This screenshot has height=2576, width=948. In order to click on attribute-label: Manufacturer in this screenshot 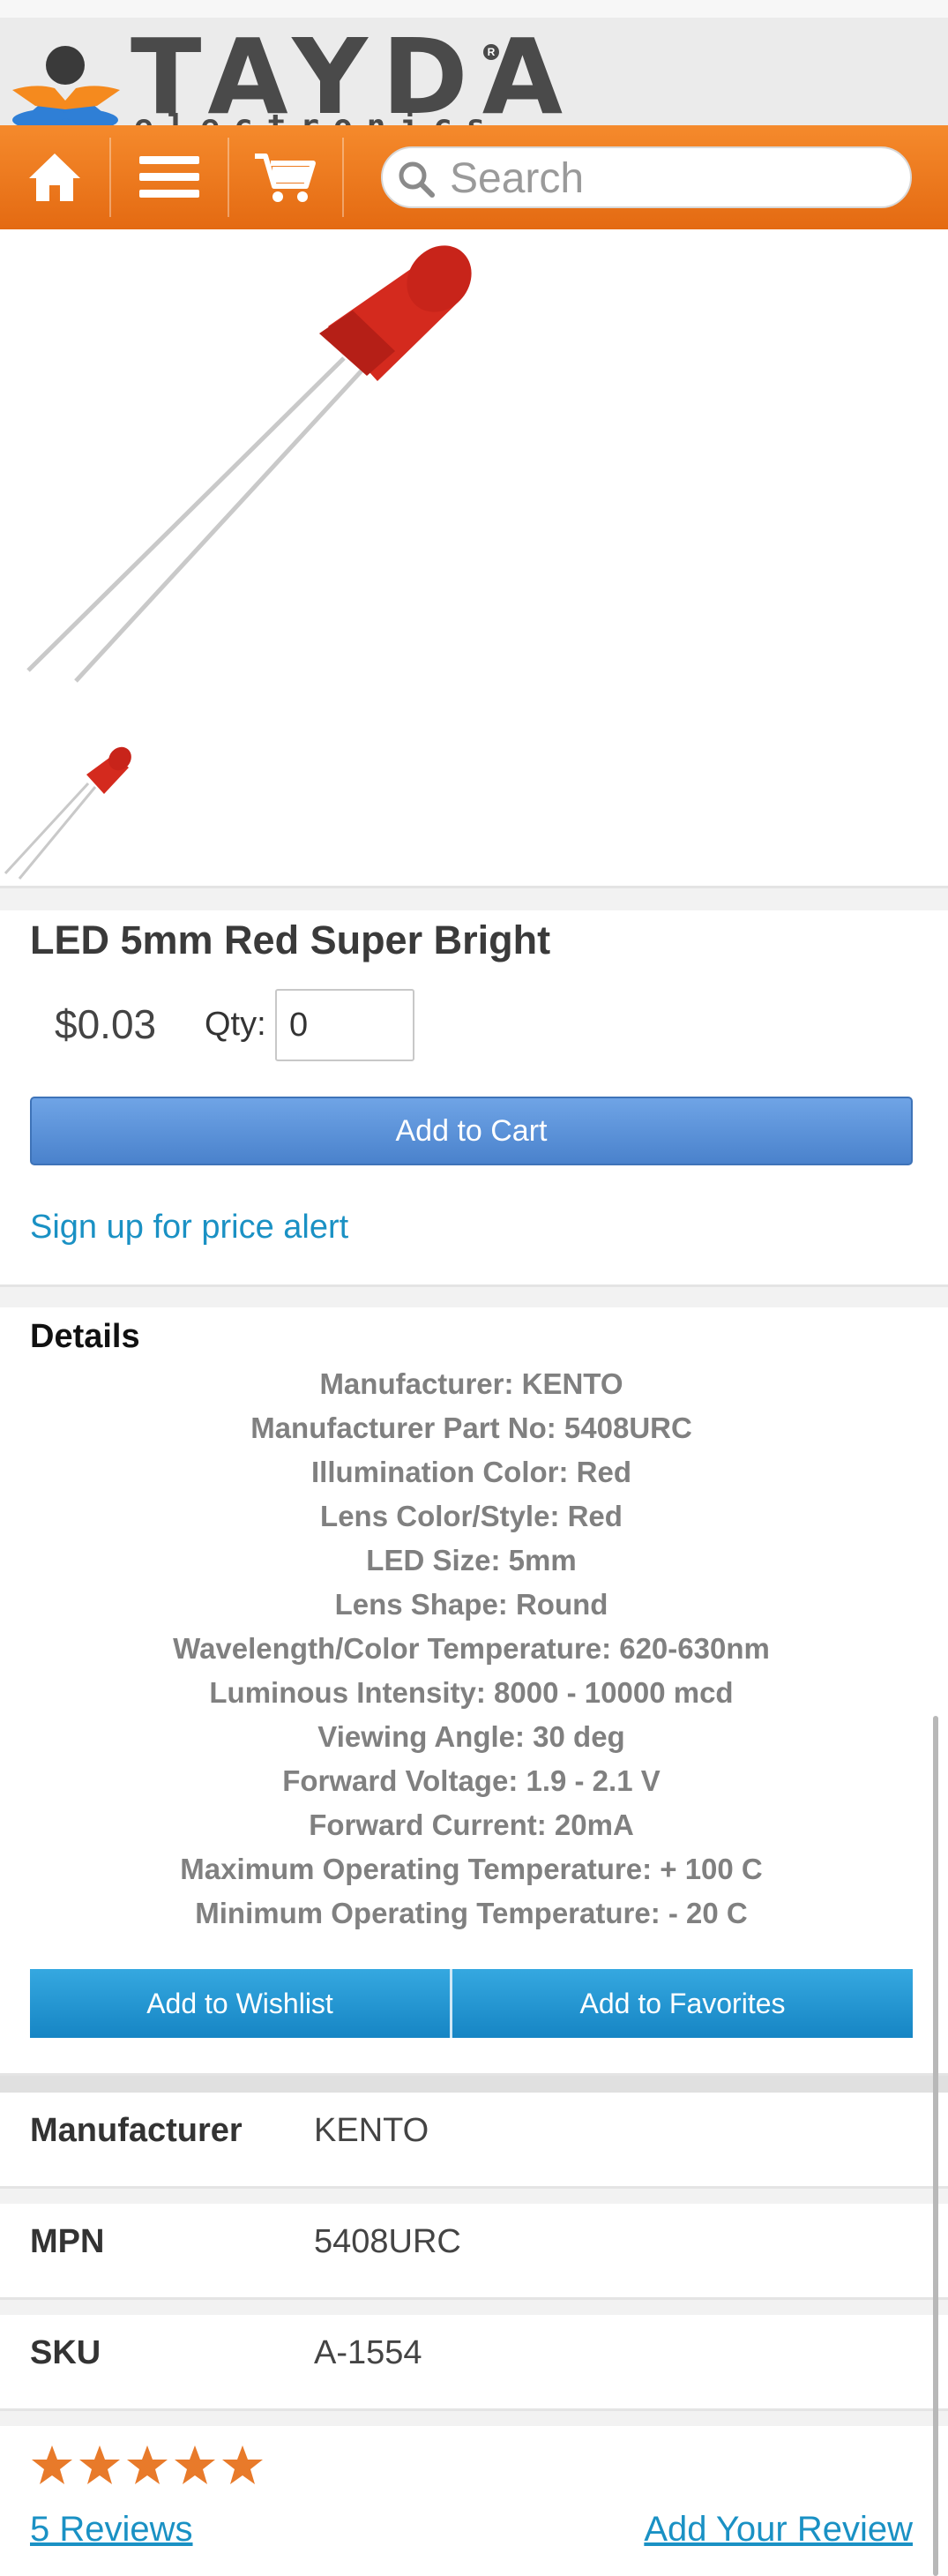, I will do `click(136, 2130)`.